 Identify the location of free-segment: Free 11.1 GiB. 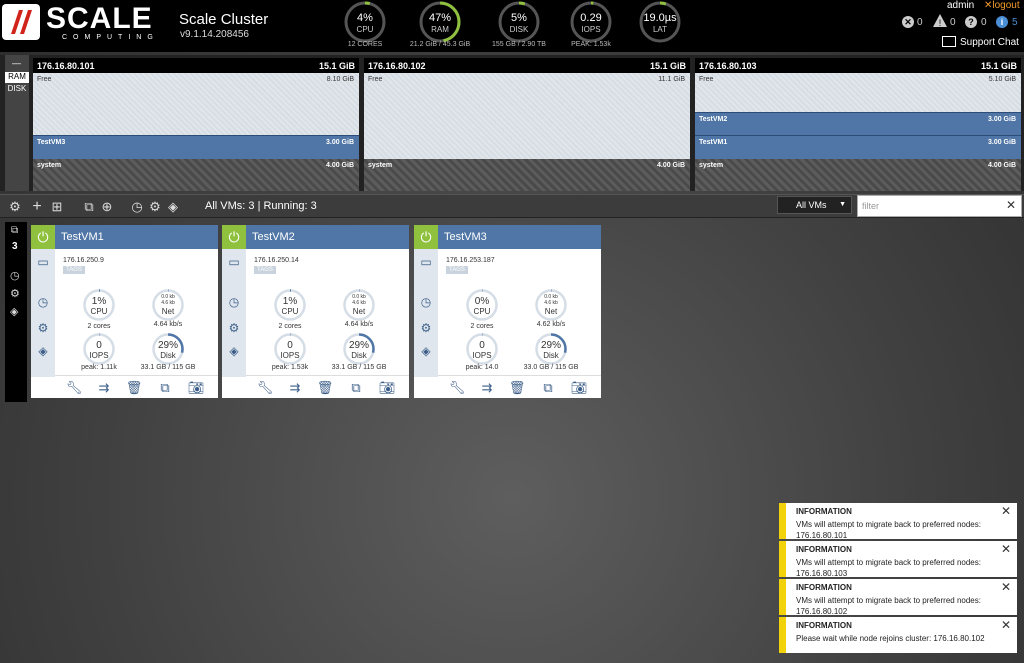
(527, 116).